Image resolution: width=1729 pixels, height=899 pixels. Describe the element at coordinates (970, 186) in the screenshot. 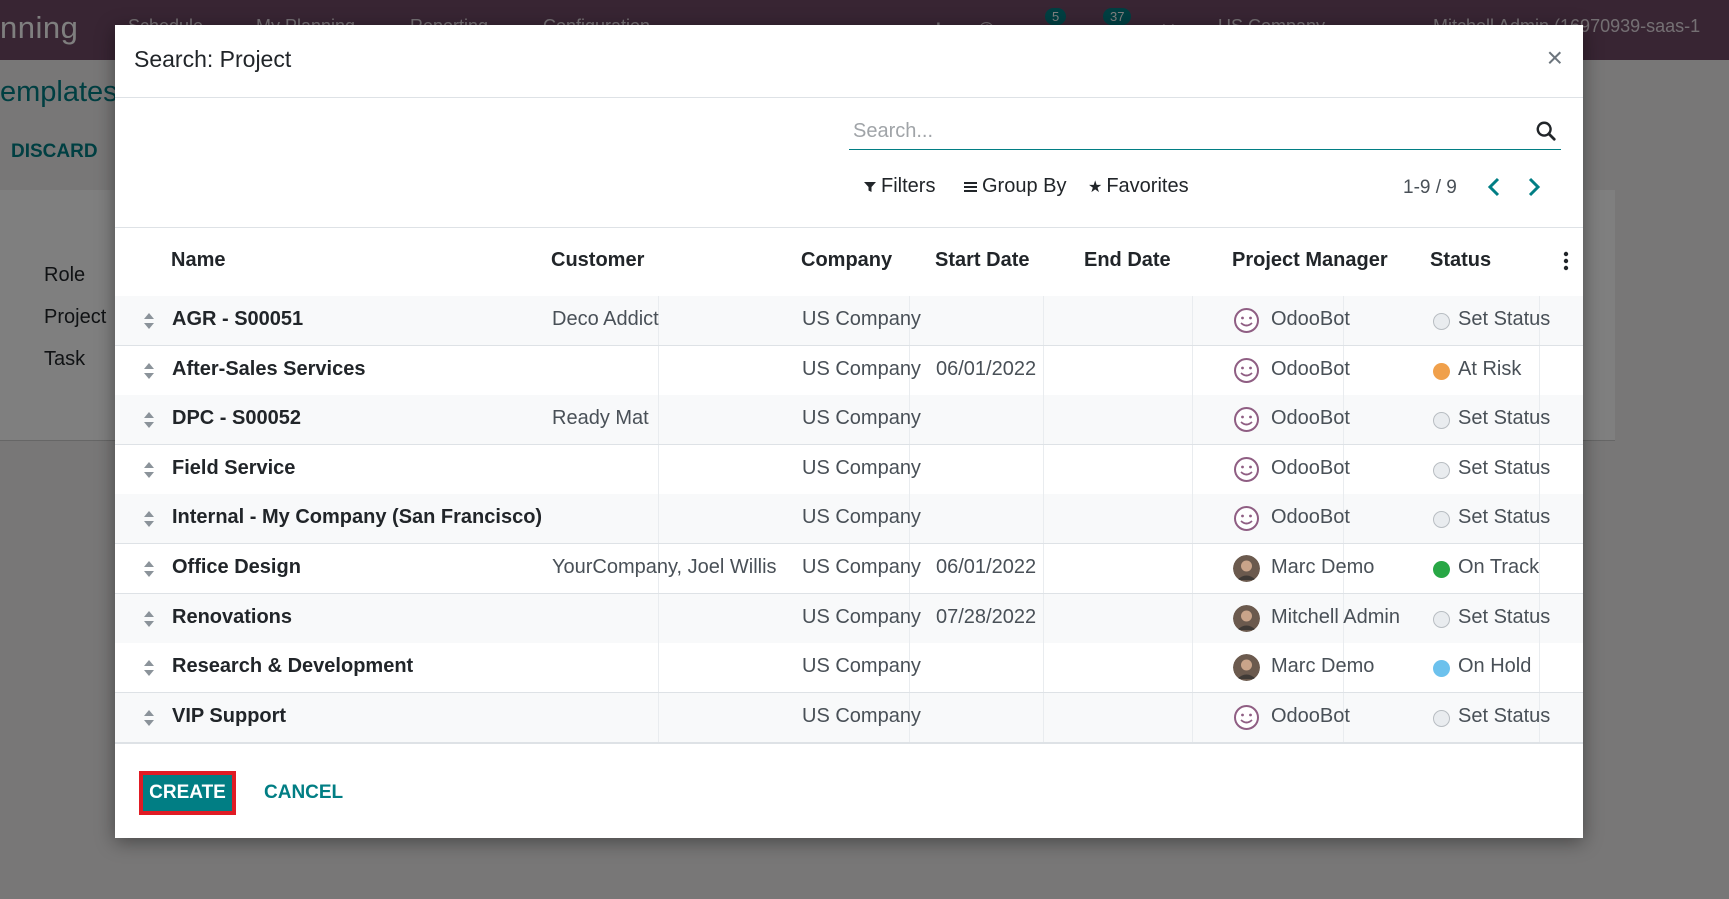

I see `bars-icon` at that location.